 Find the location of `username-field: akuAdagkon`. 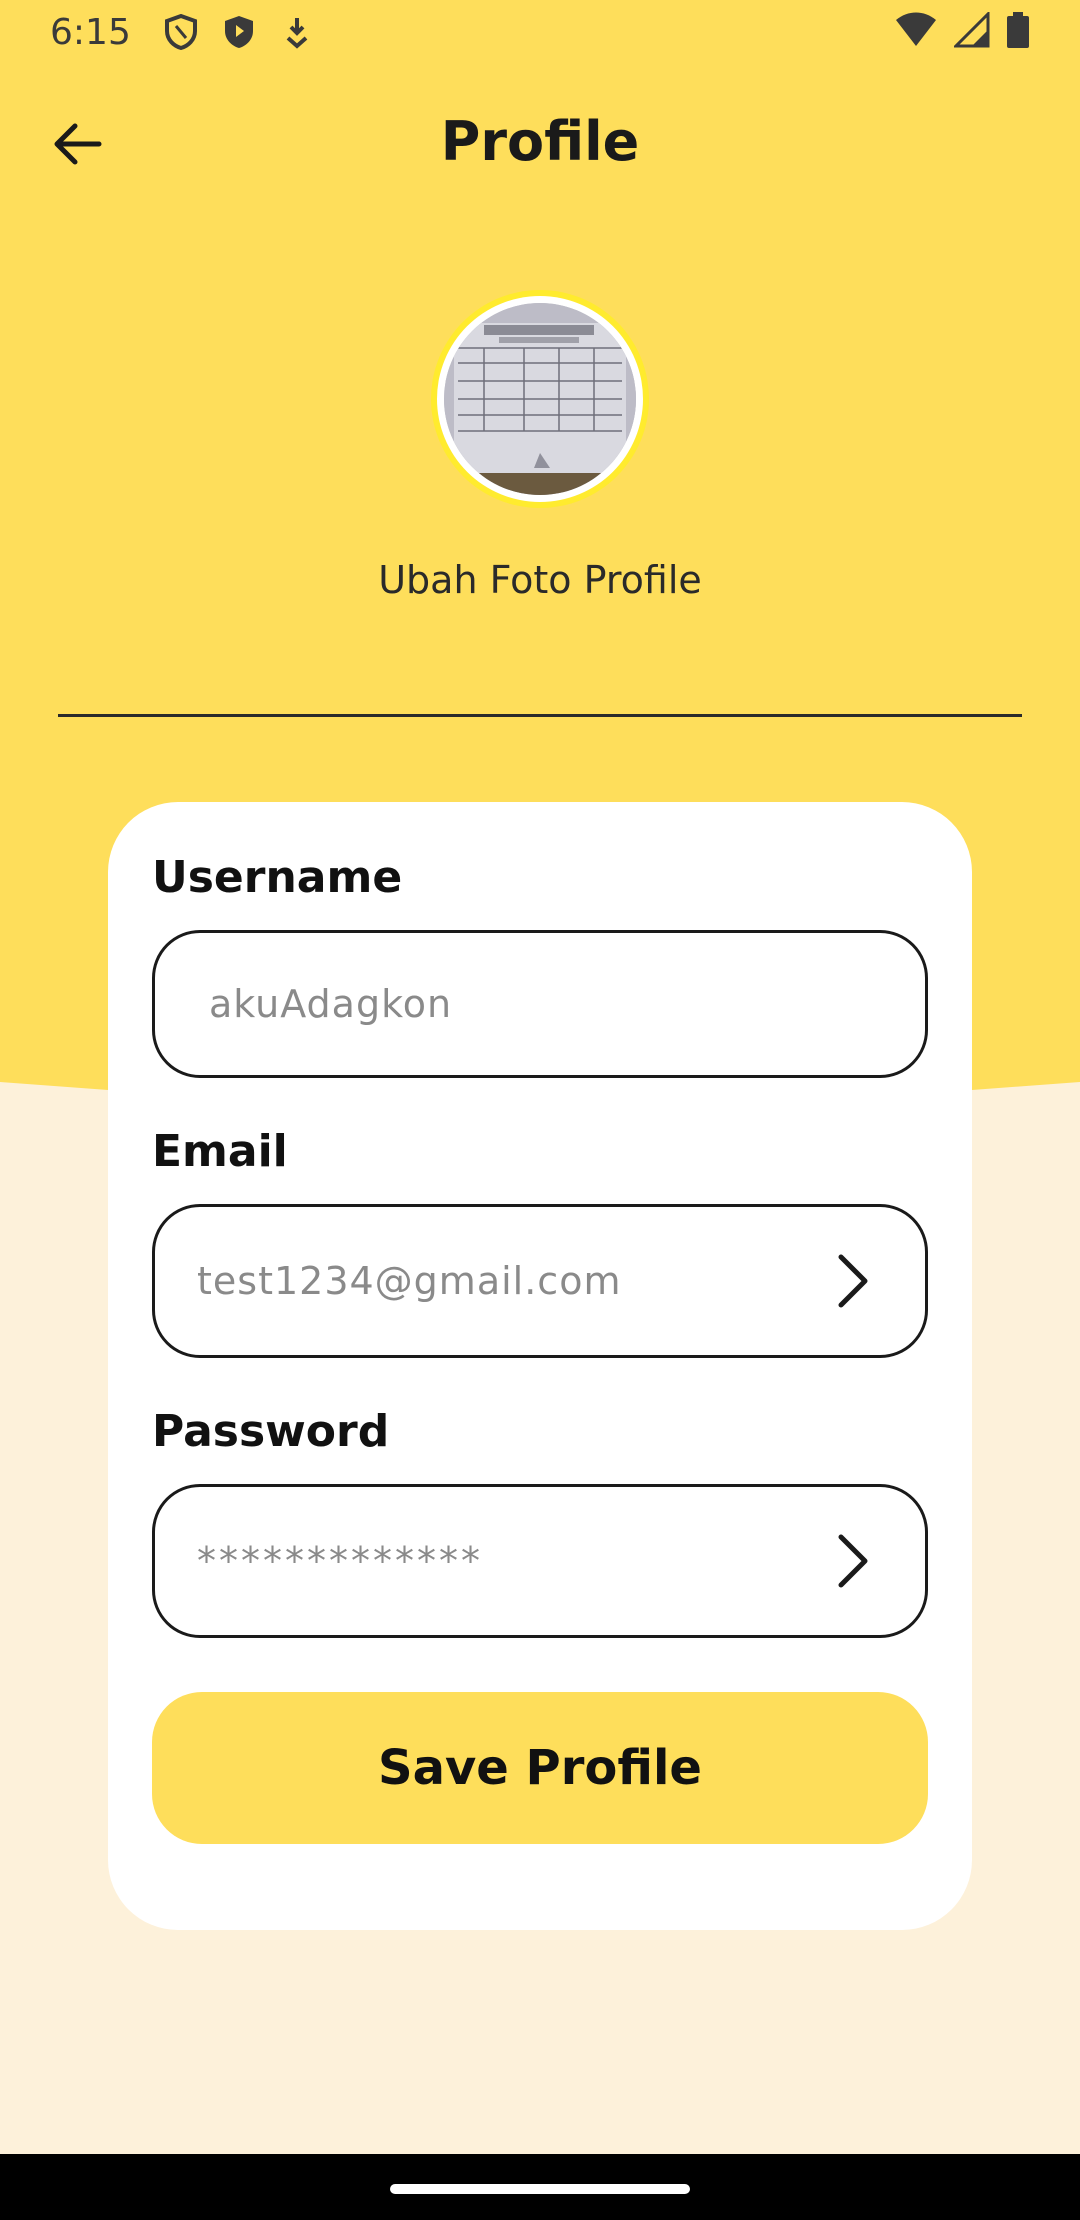

username-field: akuAdagkon is located at coordinates (540, 1004).